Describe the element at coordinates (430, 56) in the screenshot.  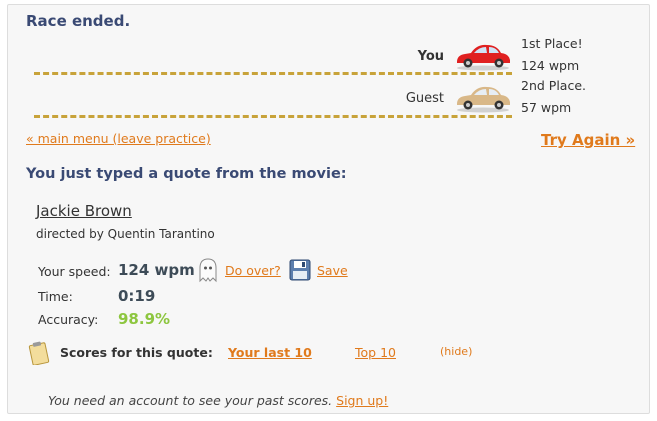
I see `player-name-you: You` at that location.